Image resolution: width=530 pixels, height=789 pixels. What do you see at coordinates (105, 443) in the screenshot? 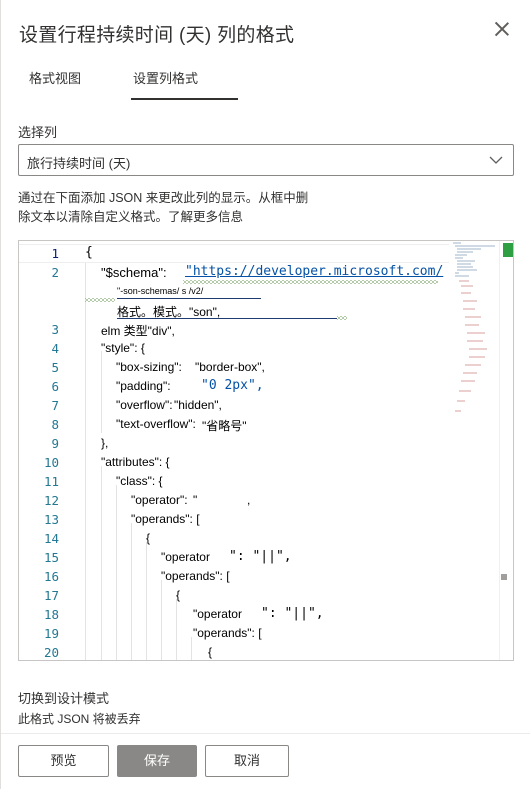
I see `code-line: },` at bounding box center [105, 443].